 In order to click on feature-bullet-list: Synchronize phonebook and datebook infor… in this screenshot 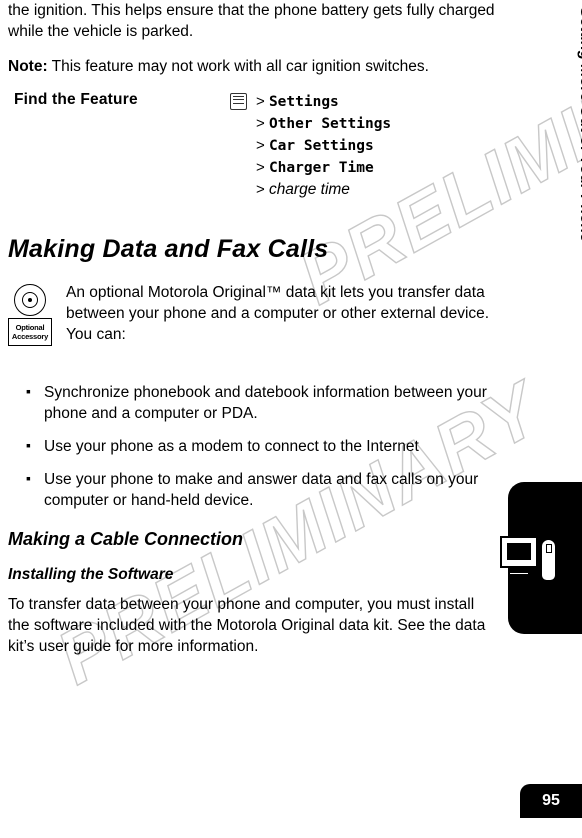, I will do `click(253, 446)`.